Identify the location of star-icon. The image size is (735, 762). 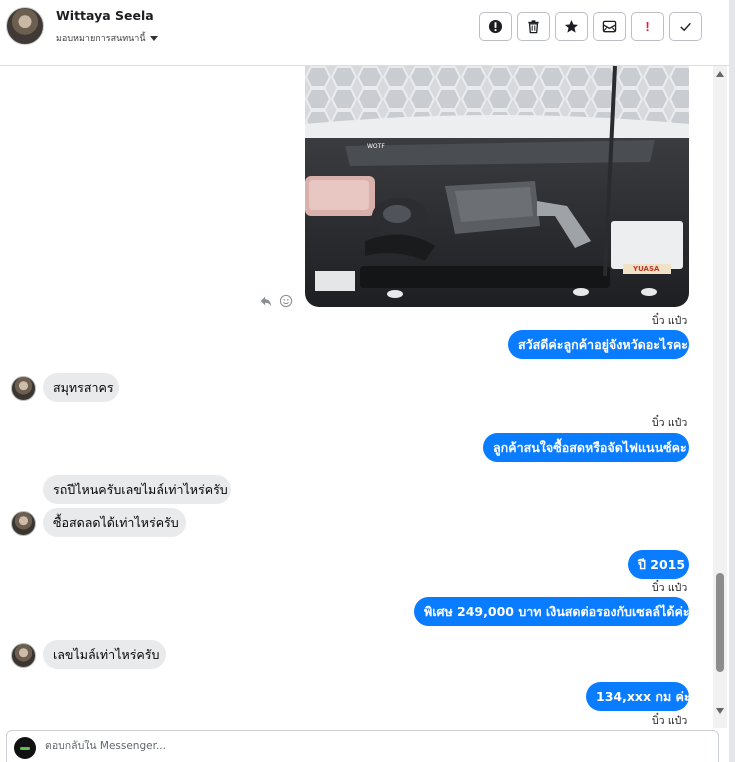
(571, 26).